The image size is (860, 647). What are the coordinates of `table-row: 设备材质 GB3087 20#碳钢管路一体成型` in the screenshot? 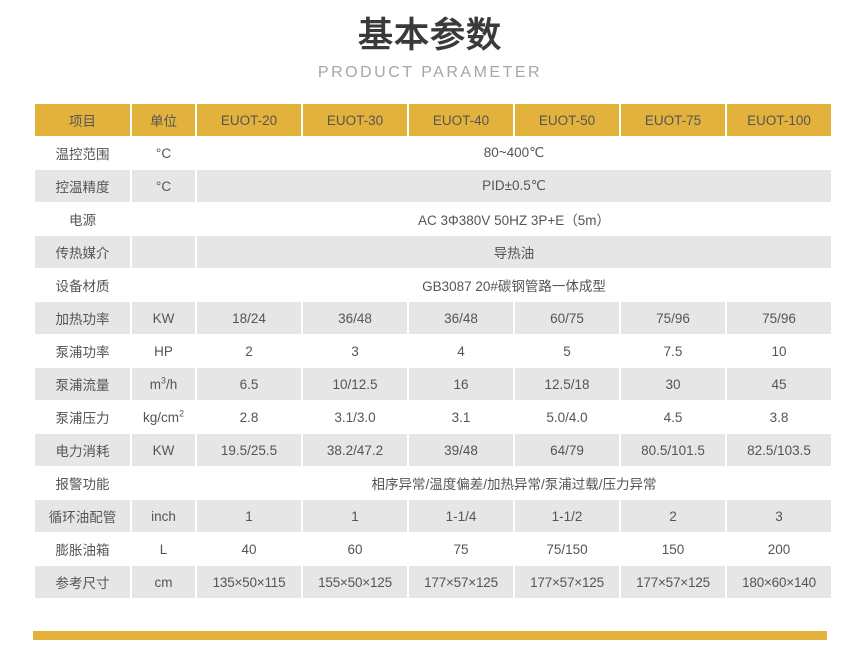 It's located at (433, 285).